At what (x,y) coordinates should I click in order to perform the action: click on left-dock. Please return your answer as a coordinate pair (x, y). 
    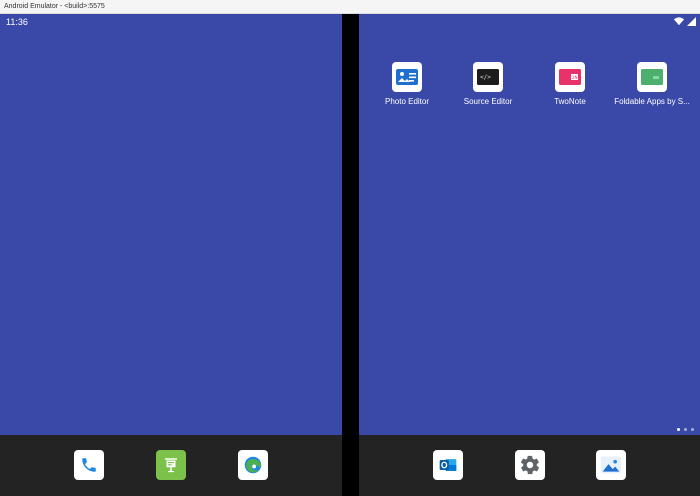
    Looking at the image, I should click on (171, 465).